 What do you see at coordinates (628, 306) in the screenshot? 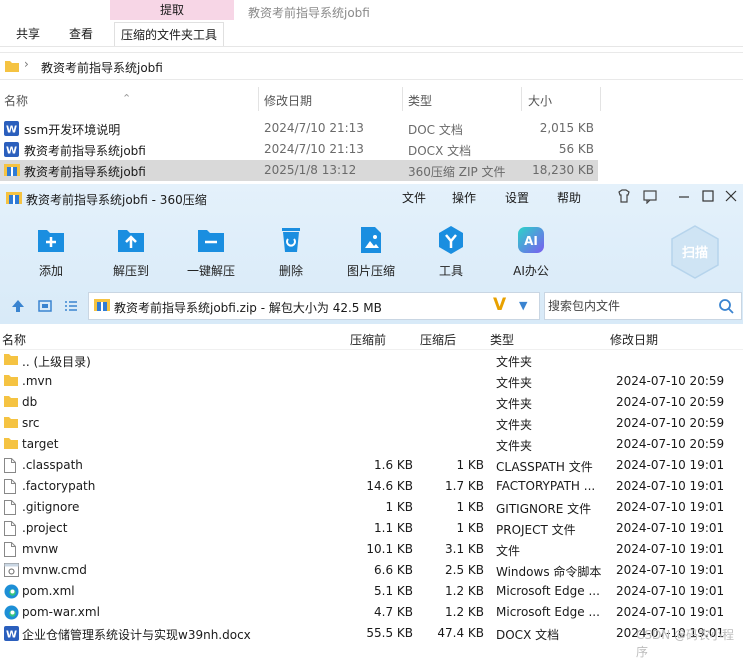
I see `search-input` at bounding box center [628, 306].